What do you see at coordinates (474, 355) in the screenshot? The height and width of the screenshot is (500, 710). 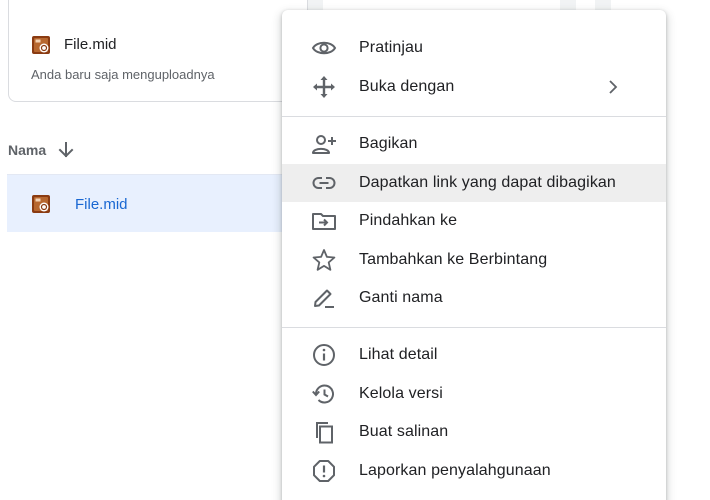 I see `menu-item-view-details: Lihat detail` at bounding box center [474, 355].